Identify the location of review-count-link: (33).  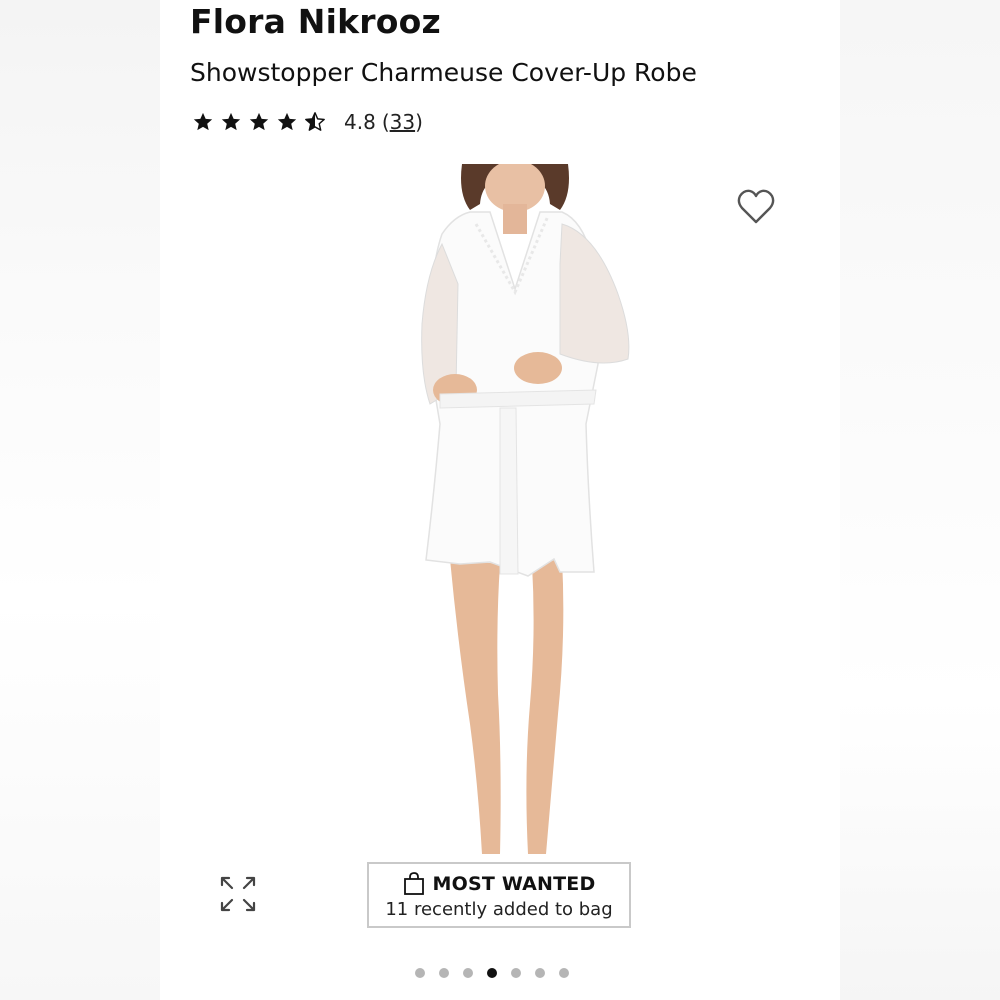
(402, 122).